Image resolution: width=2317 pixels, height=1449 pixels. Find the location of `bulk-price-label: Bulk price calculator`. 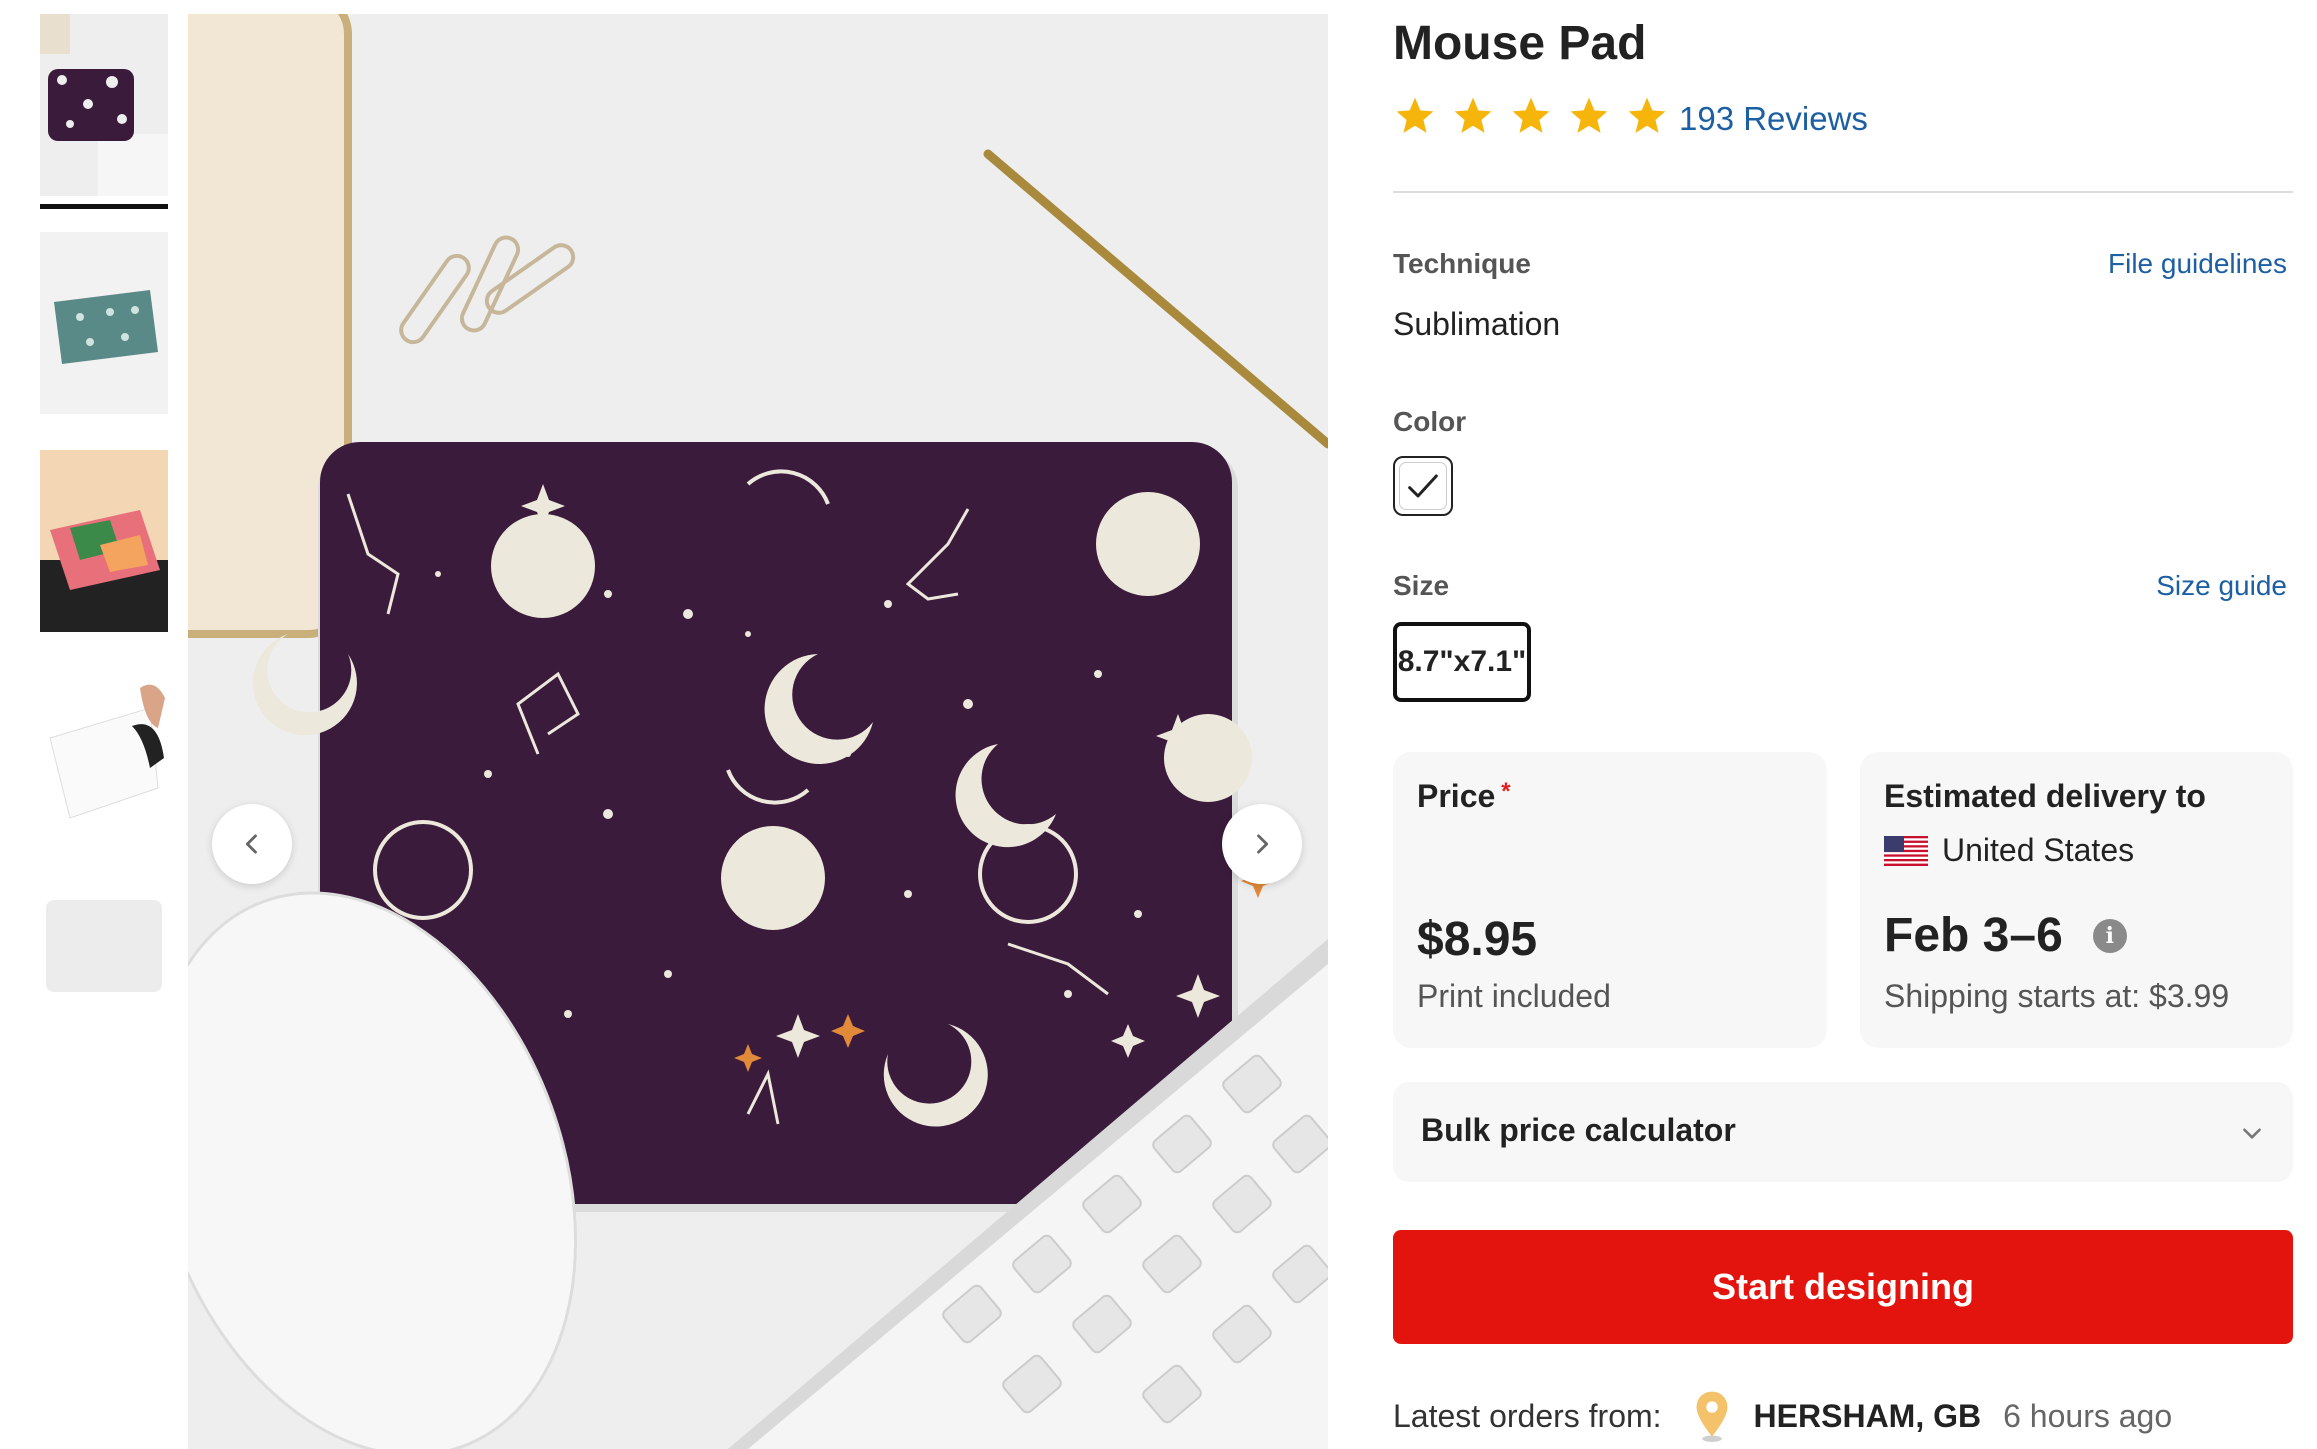

bulk-price-label: Bulk price calculator is located at coordinates (1578, 1130).